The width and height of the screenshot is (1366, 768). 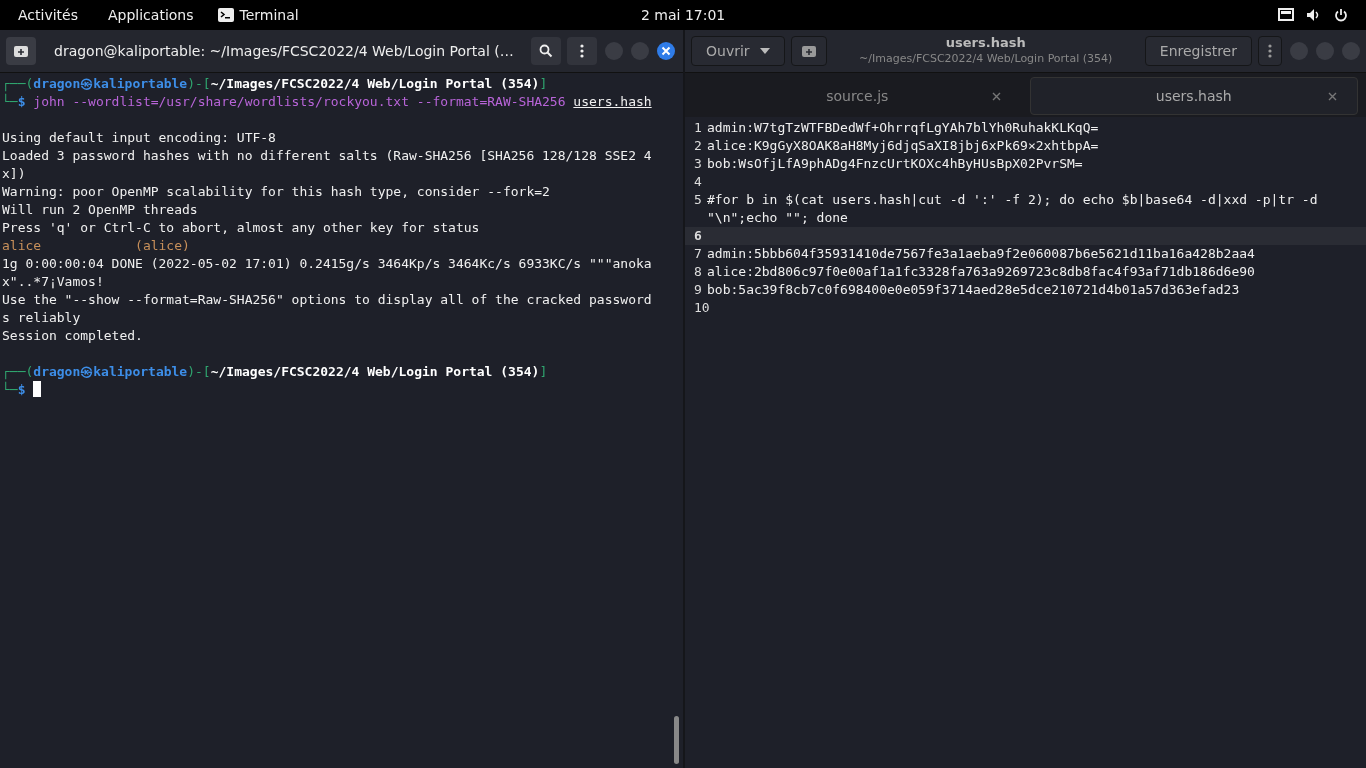 What do you see at coordinates (41, 317) in the screenshot?
I see `output-line: s reliably` at bounding box center [41, 317].